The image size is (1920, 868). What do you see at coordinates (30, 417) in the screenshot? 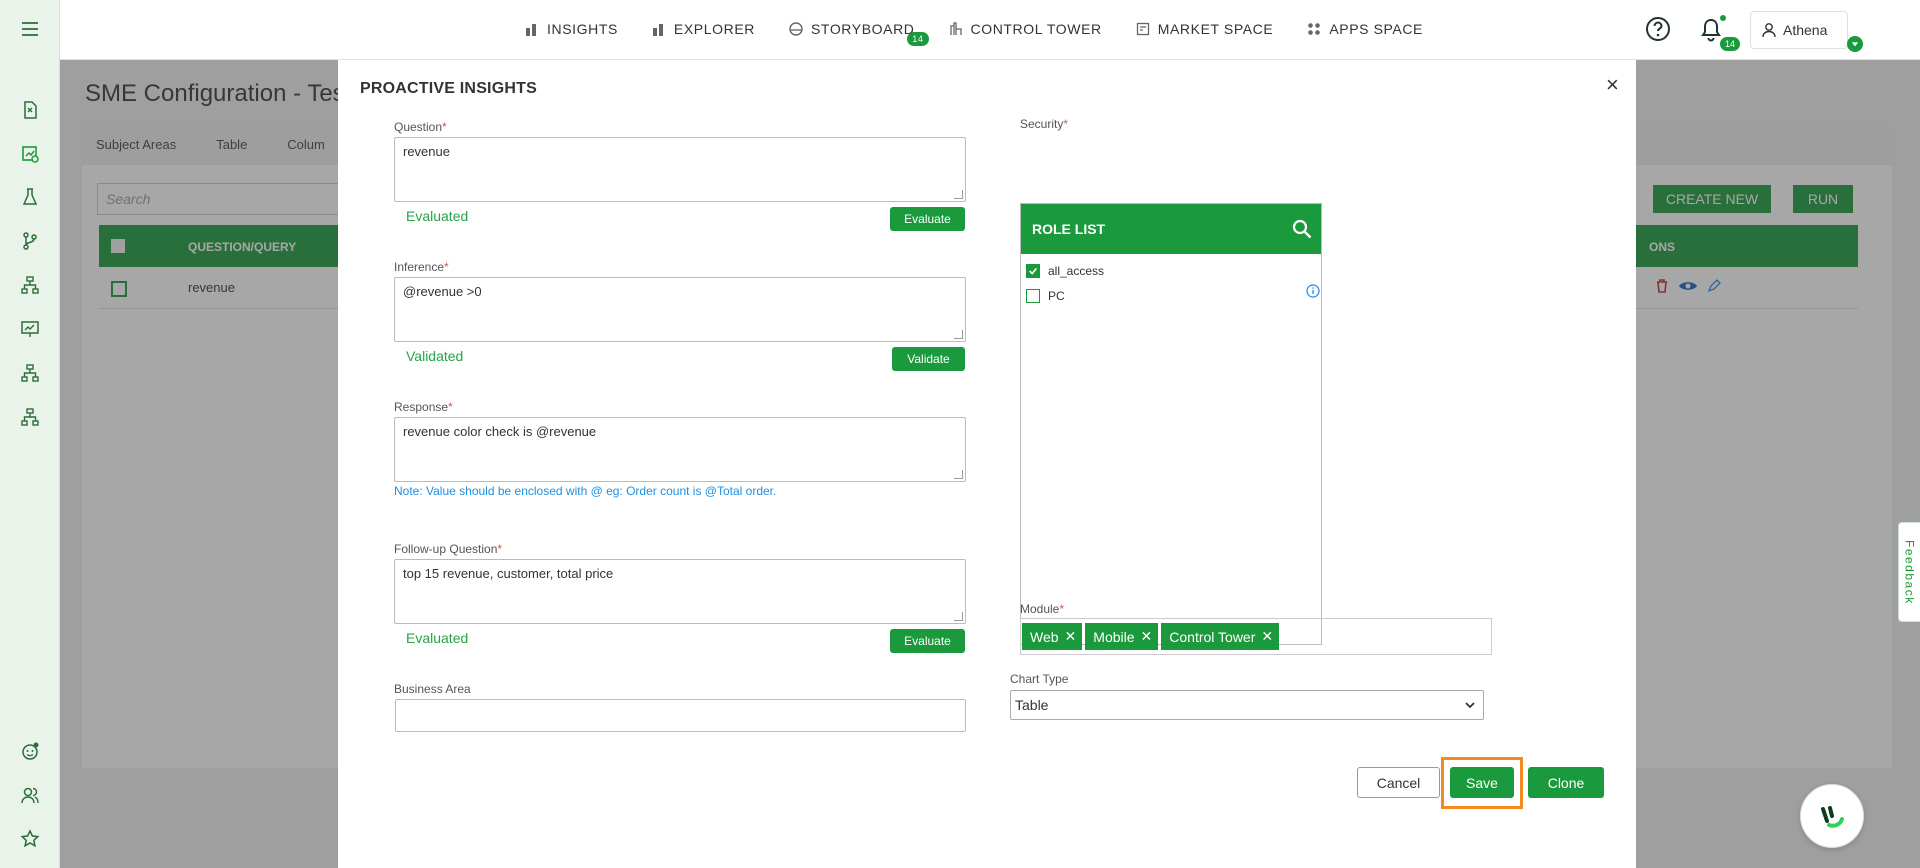
I see `sitemap-alt-icon` at bounding box center [30, 417].